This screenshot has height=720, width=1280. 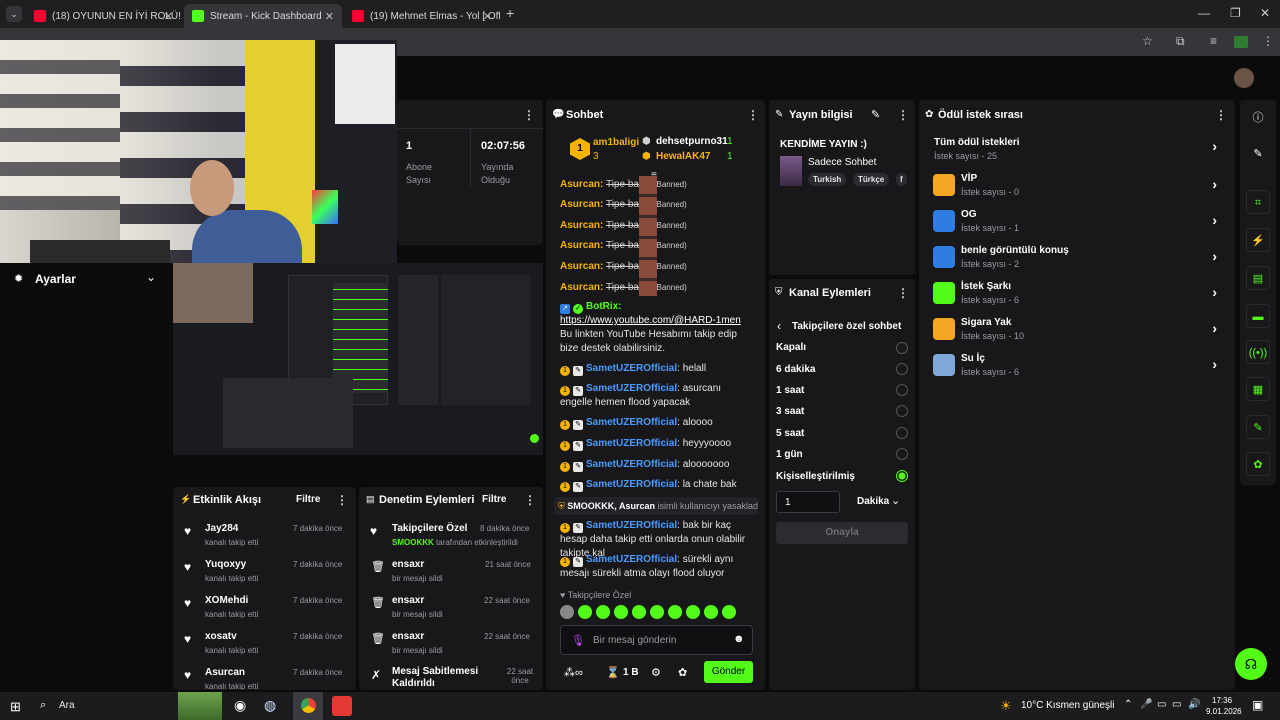 What do you see at coordinates (1258, 389) in the screenshot?
I see `layout-icon: ▦` at bounding box center [1258, 389].